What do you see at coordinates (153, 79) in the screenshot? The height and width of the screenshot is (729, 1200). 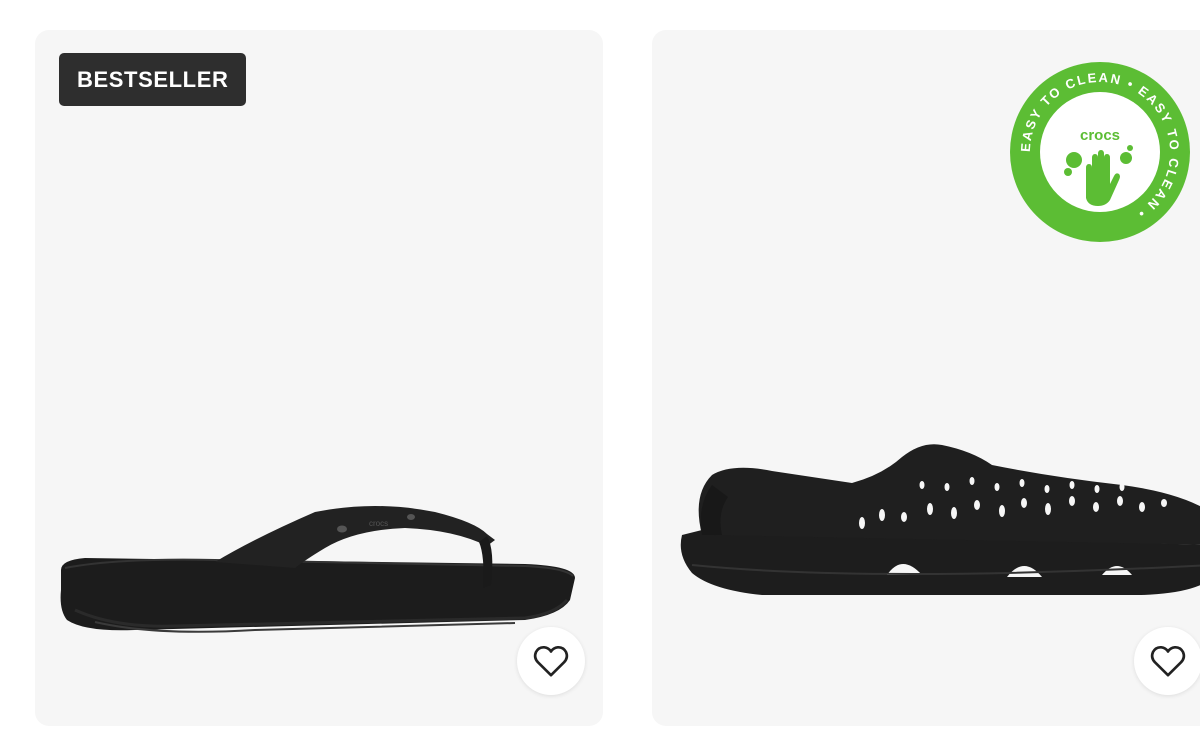 I see `bestseller-badge: BESTSELLER` at bounding box center [153, 79].